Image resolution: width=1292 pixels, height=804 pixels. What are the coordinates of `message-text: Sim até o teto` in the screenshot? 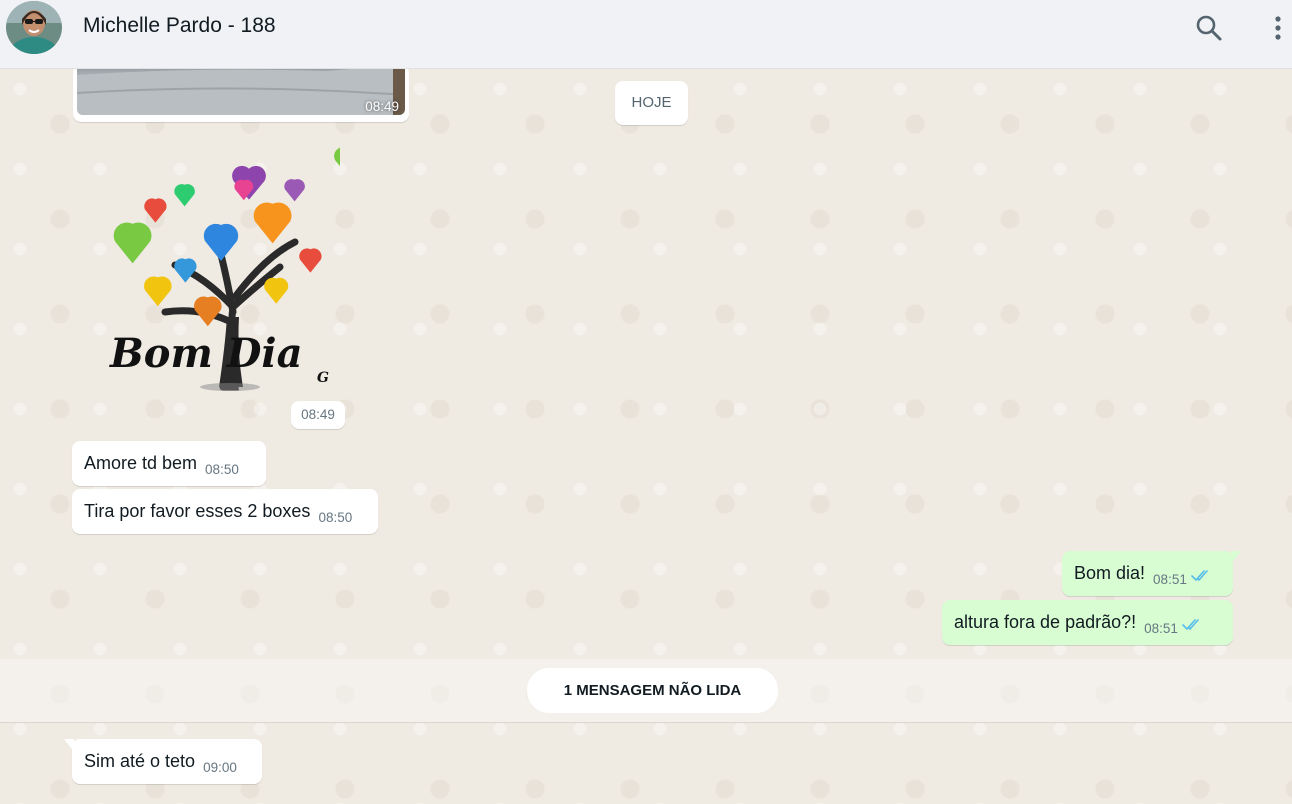 It's located at (140, 761).